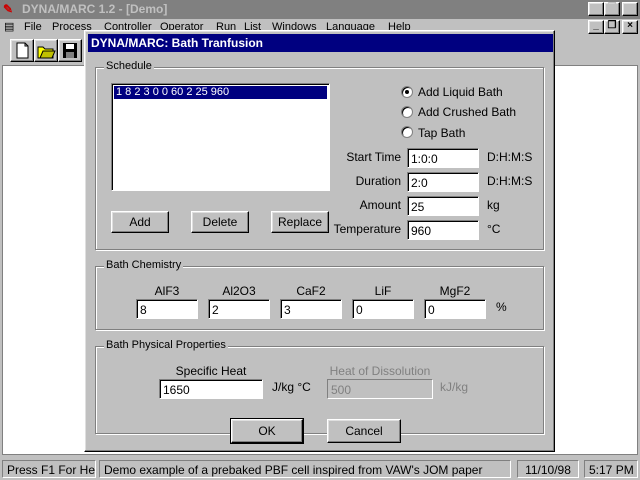 The height and width of the screenshot is (480, 640). What do you see at coordinates (460, 92) in the screenshot?
I see `add-liquid-bath-label: Add Liquid Bath` at bounding box center [460, 92].